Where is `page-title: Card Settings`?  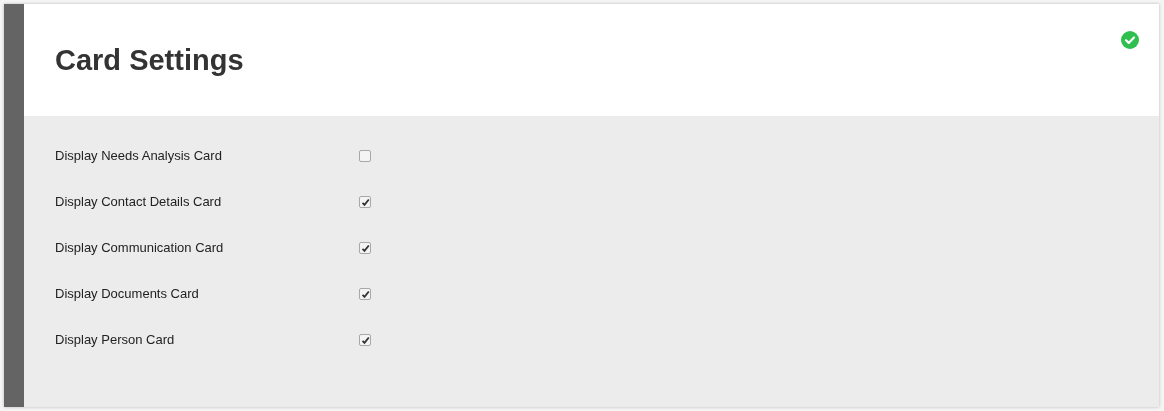 page-title: Card Settings is located at coordinates (149, 61).